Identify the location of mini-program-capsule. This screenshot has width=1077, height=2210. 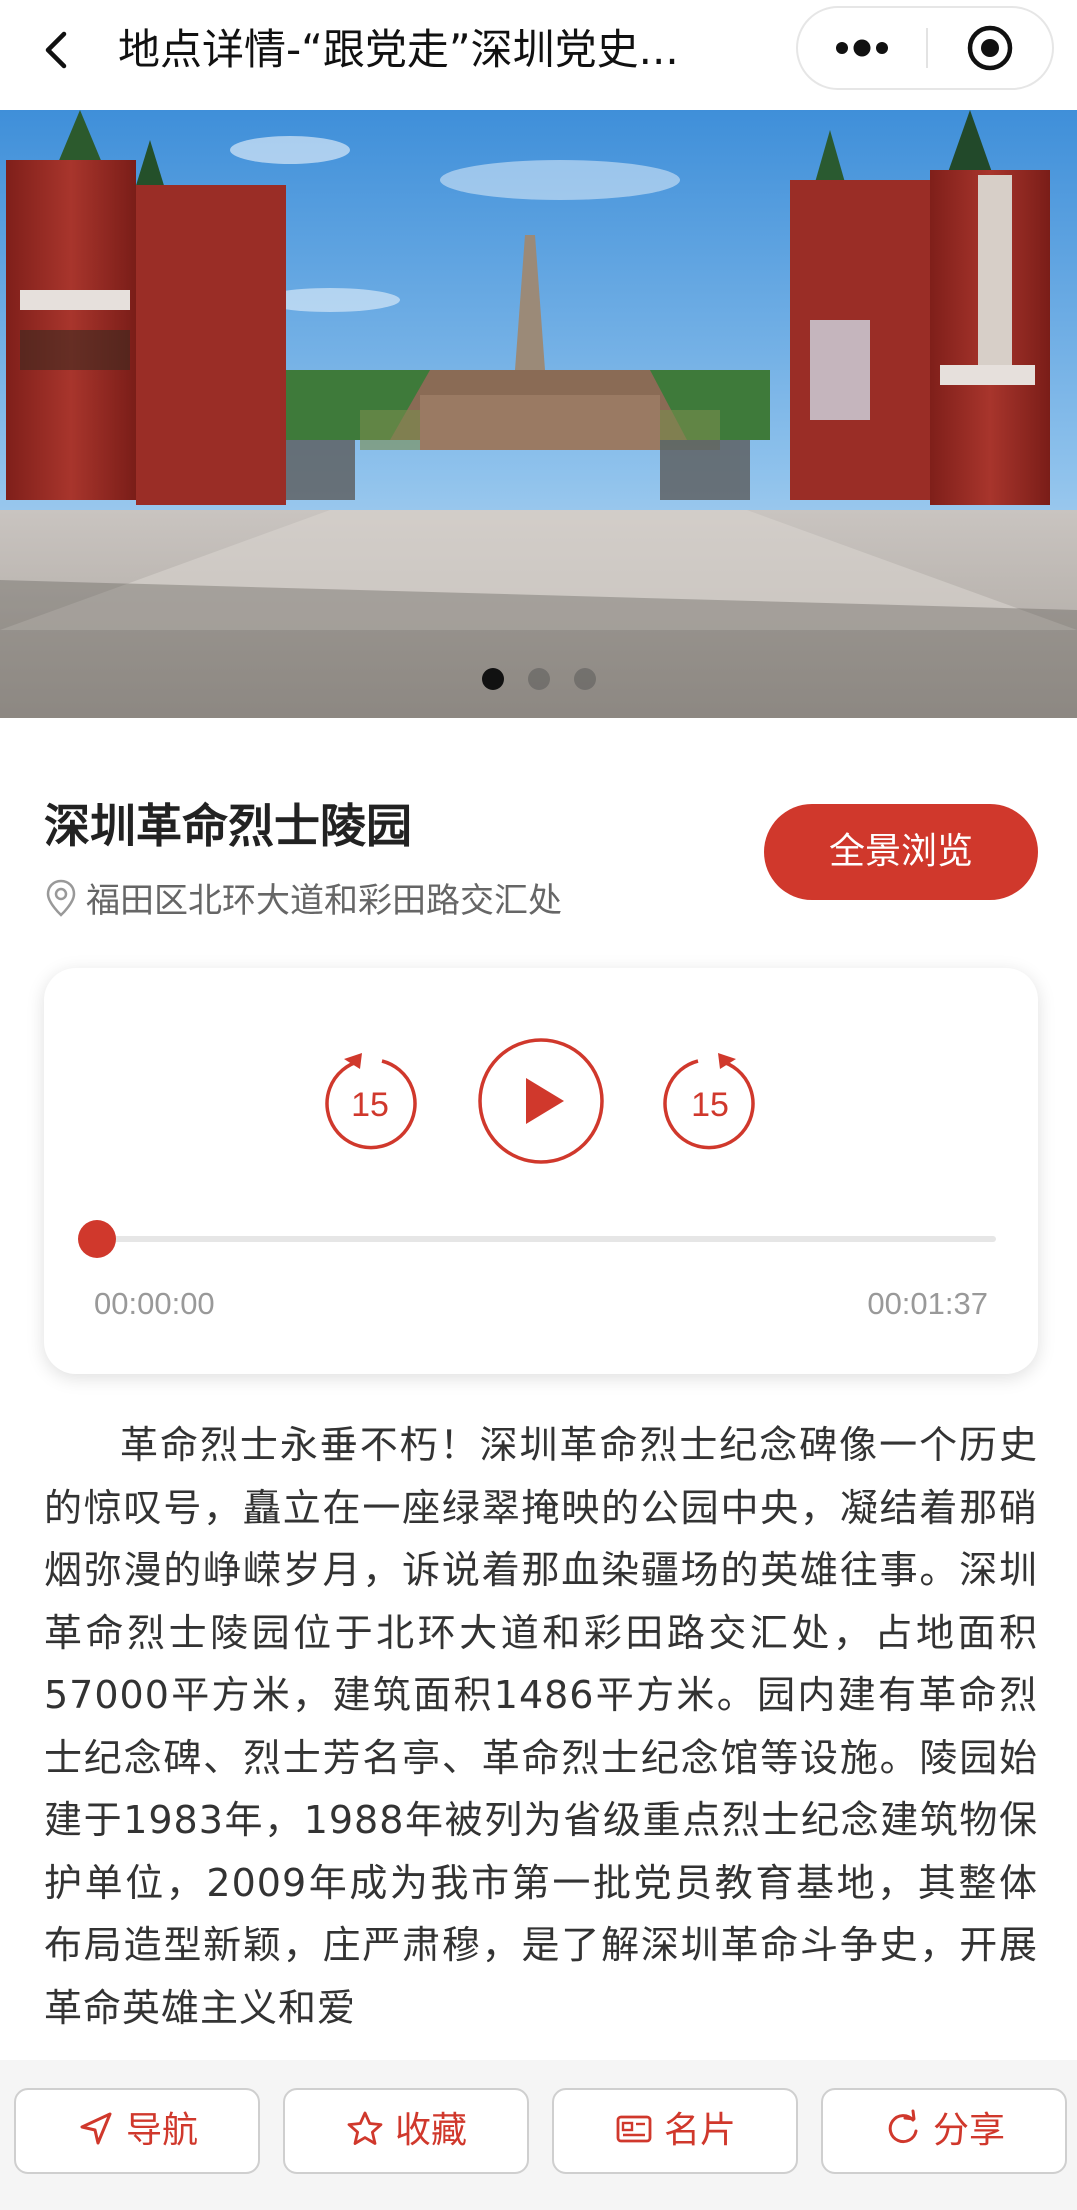
(925, 48).